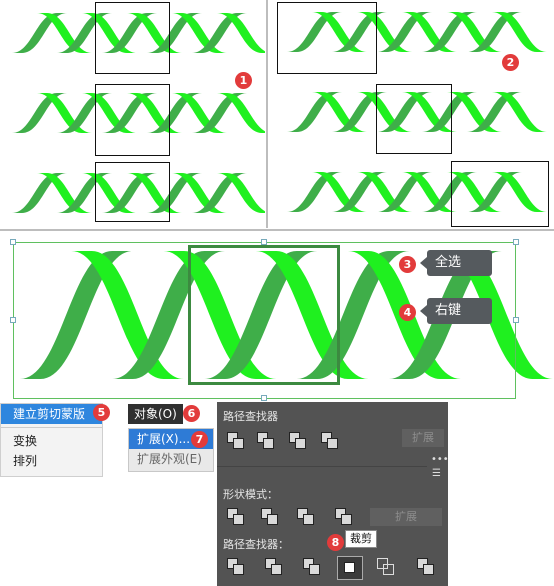 Image resolution: width=554 pixels, height=586 pixels. I want to click on step-badge-3: 3, so click(407, 264).